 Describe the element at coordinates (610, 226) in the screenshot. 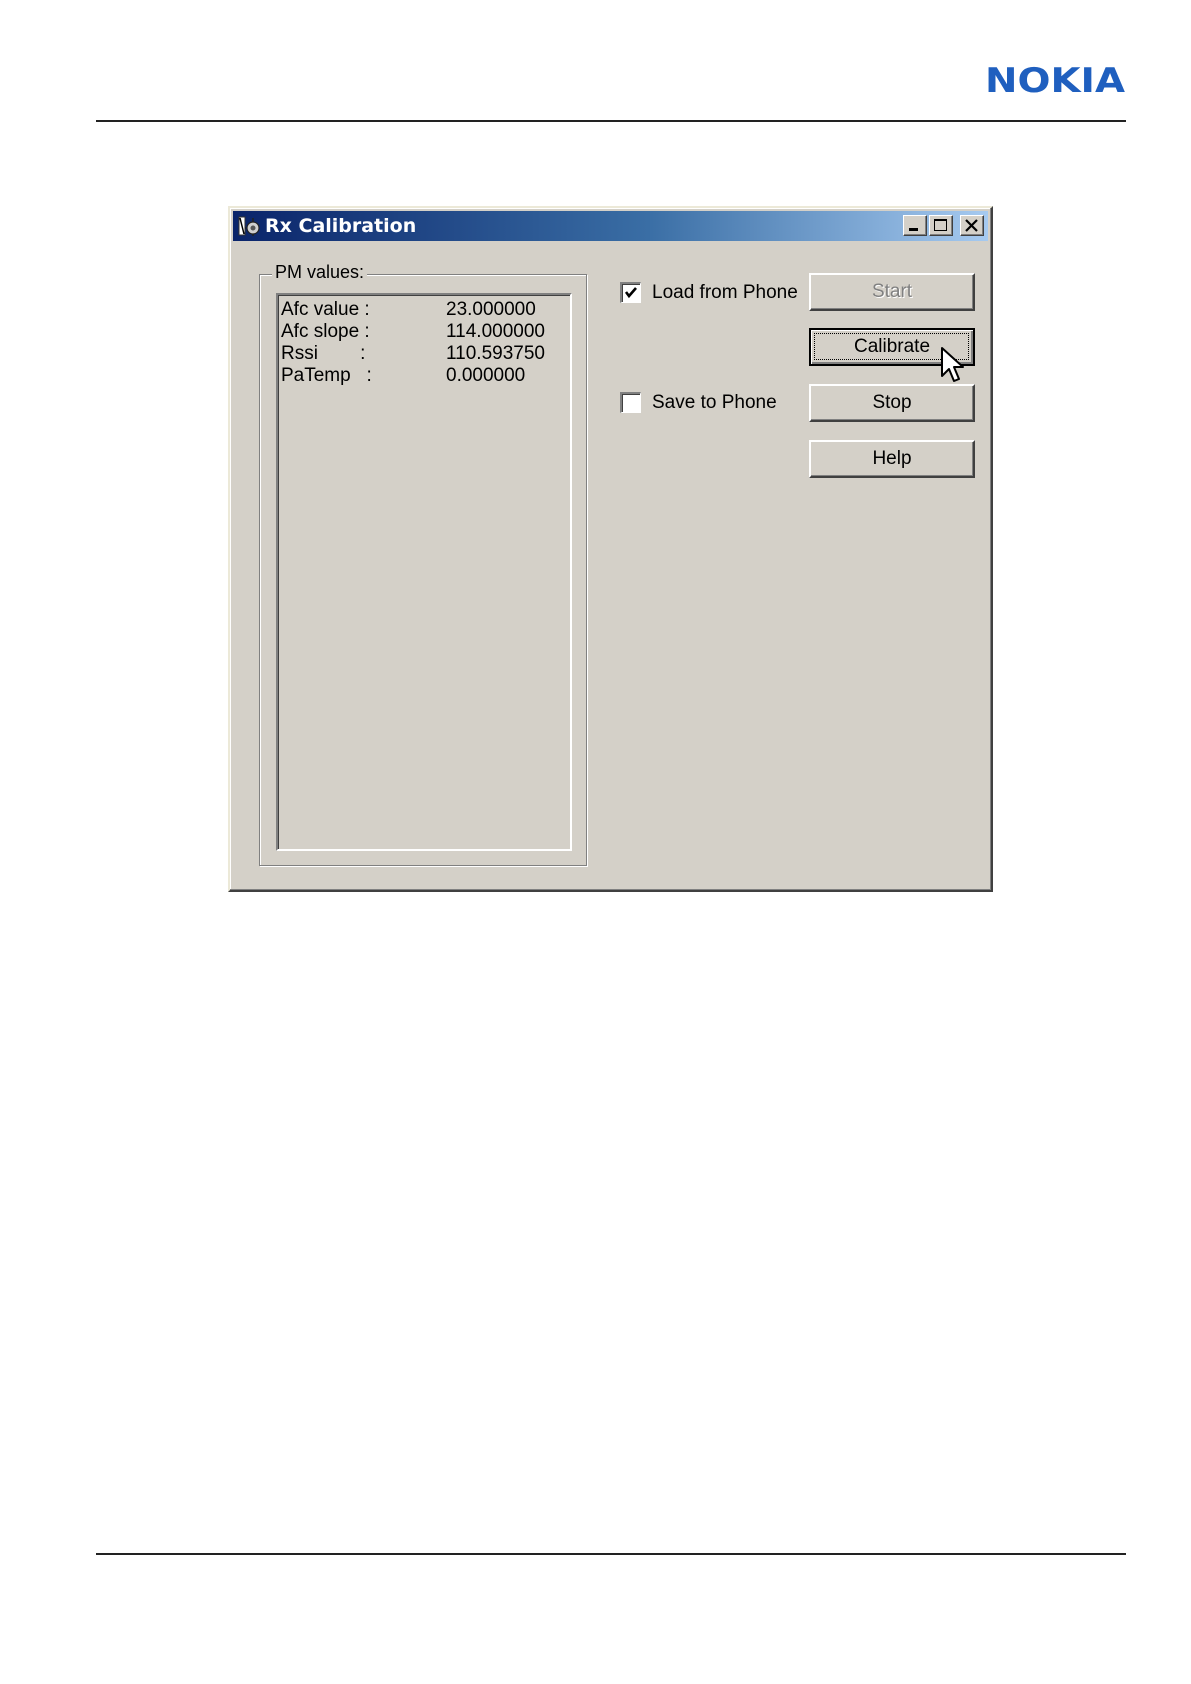

I see `title-bar: Rx Calibration` at that location.